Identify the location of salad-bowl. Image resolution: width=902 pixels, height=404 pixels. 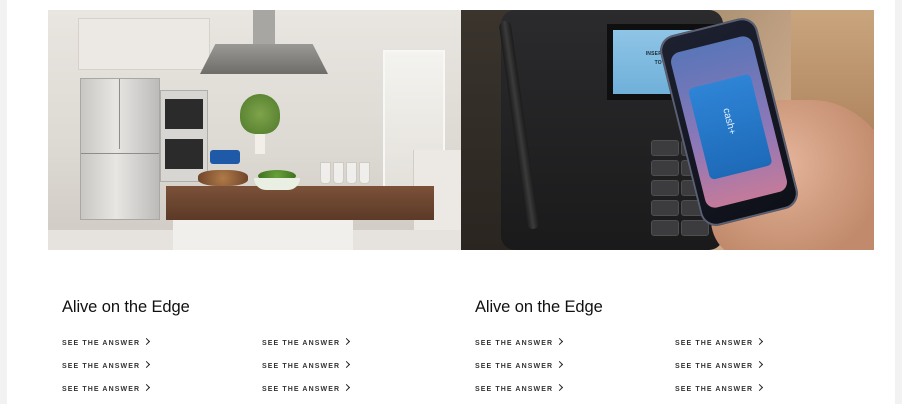
(277, 184).